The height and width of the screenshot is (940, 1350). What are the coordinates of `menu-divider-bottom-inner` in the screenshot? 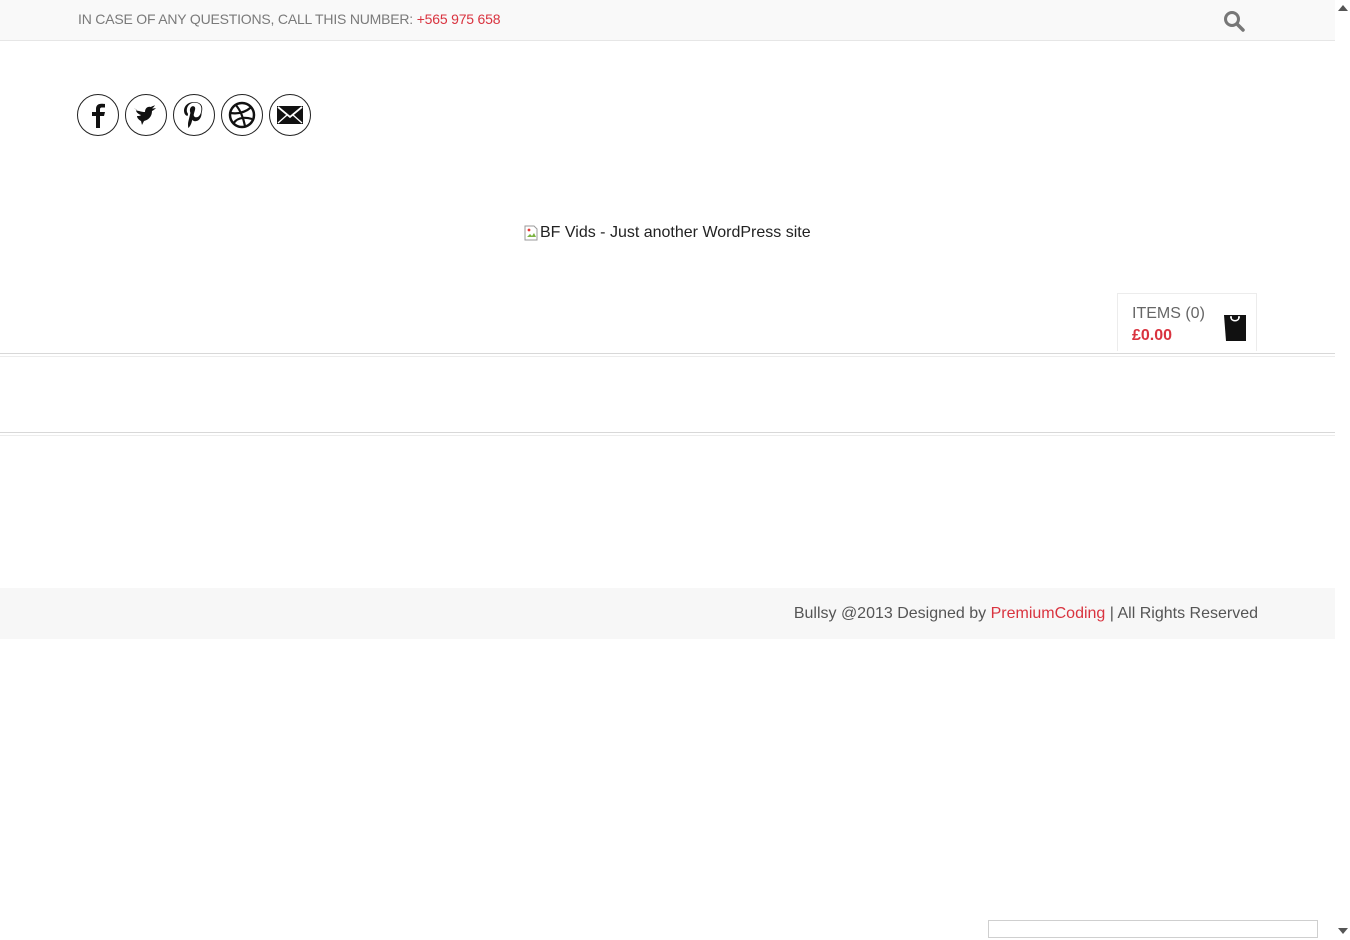 It's located at (667, 435).